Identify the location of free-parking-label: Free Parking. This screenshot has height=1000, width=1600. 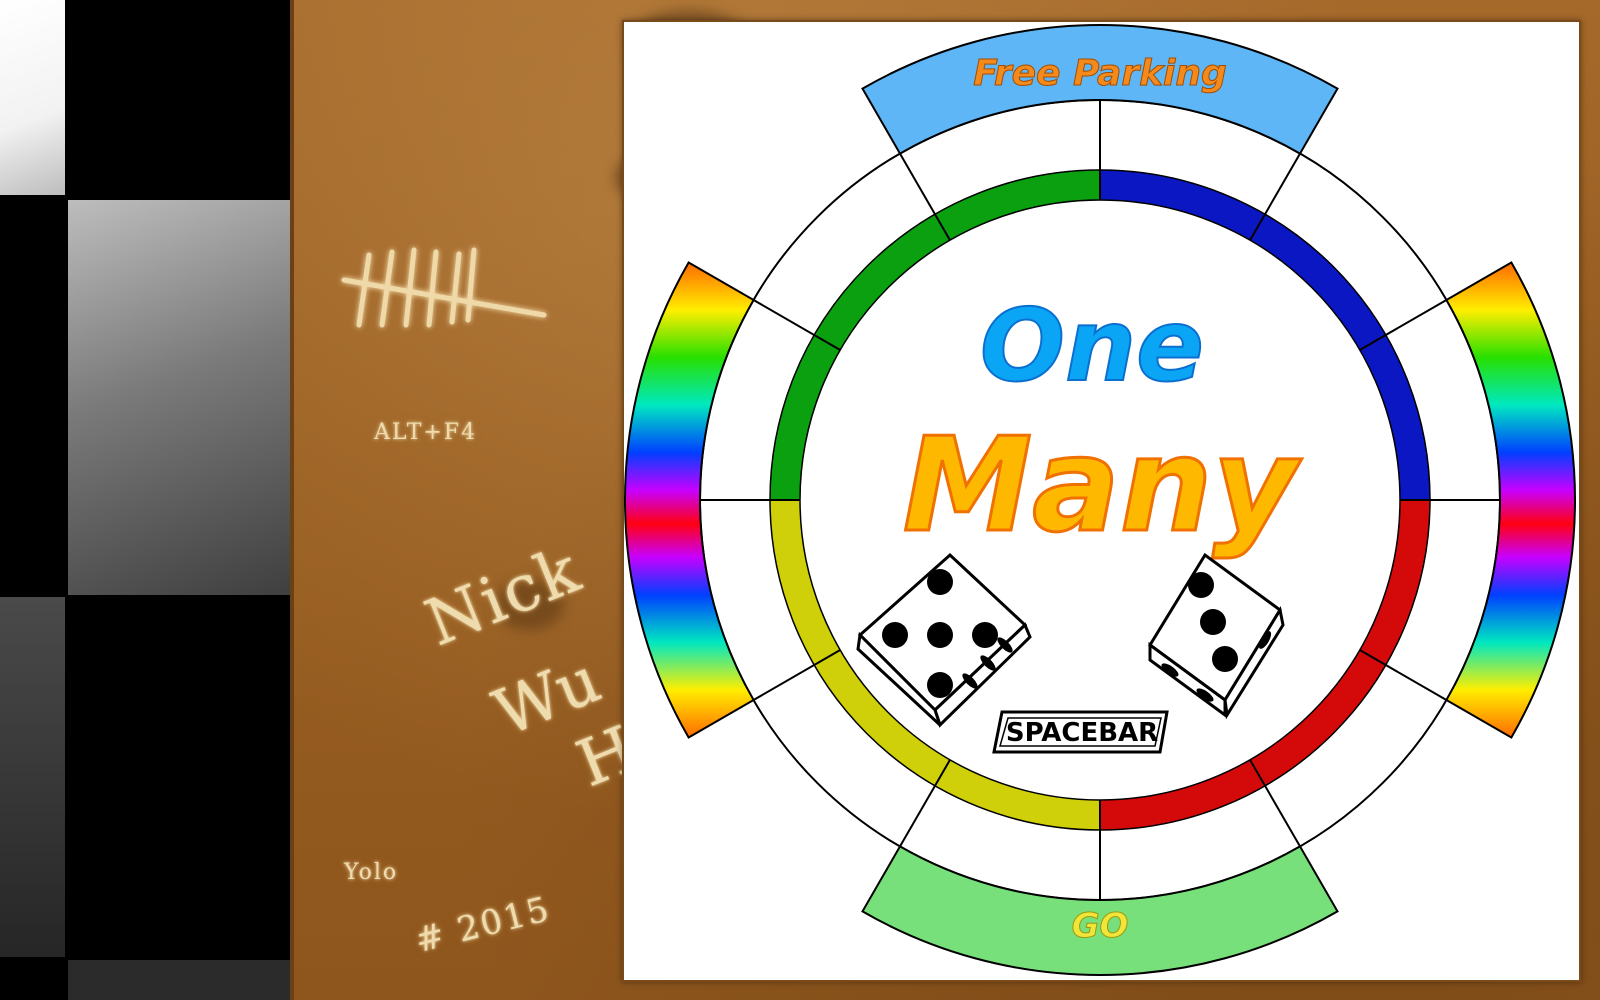
(1100, 73).